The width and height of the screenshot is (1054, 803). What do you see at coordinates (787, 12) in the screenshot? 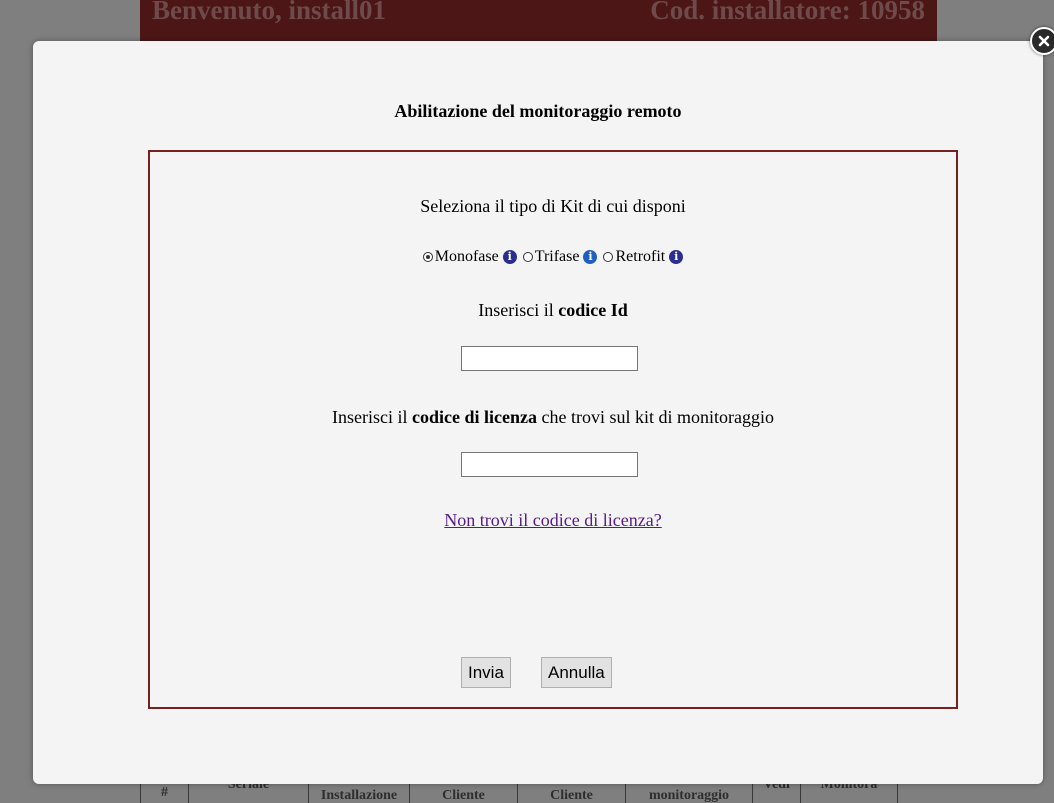
I see `installer-code: Cod. installatore: 10958` at bounding box center [787, 12].